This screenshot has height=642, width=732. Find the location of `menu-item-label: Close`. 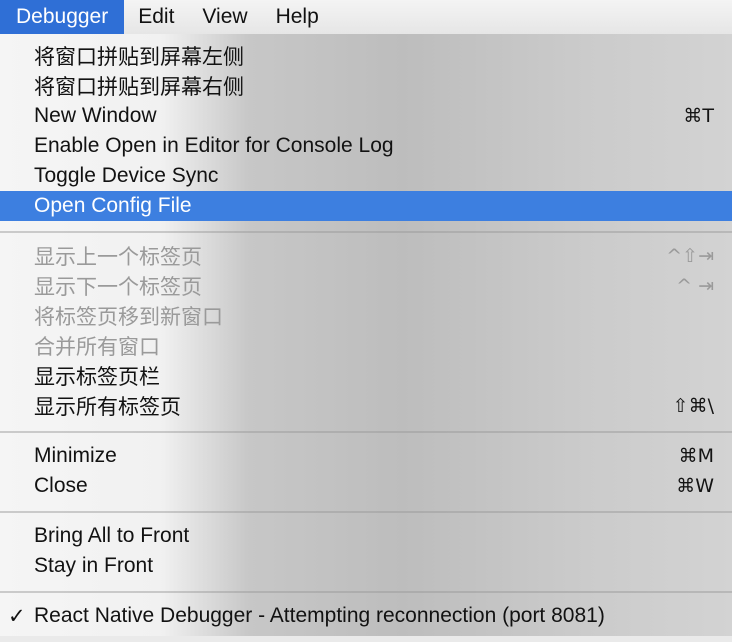

menu-item-label: Close is located at coordinates (61, 485).